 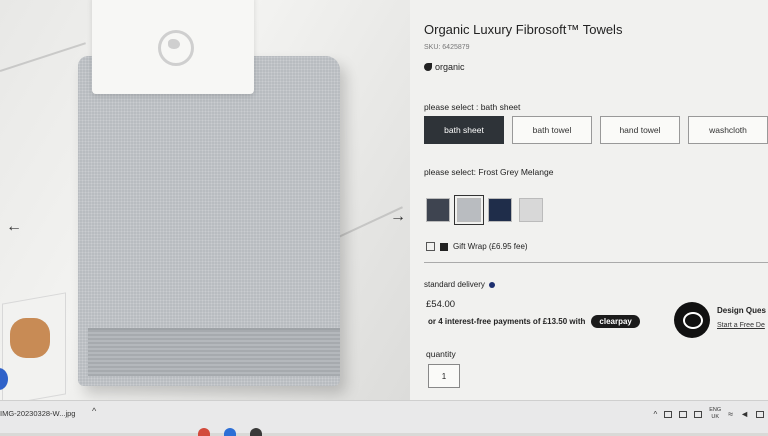 I want to click on product-tag-card, so click(x=173, y=47).